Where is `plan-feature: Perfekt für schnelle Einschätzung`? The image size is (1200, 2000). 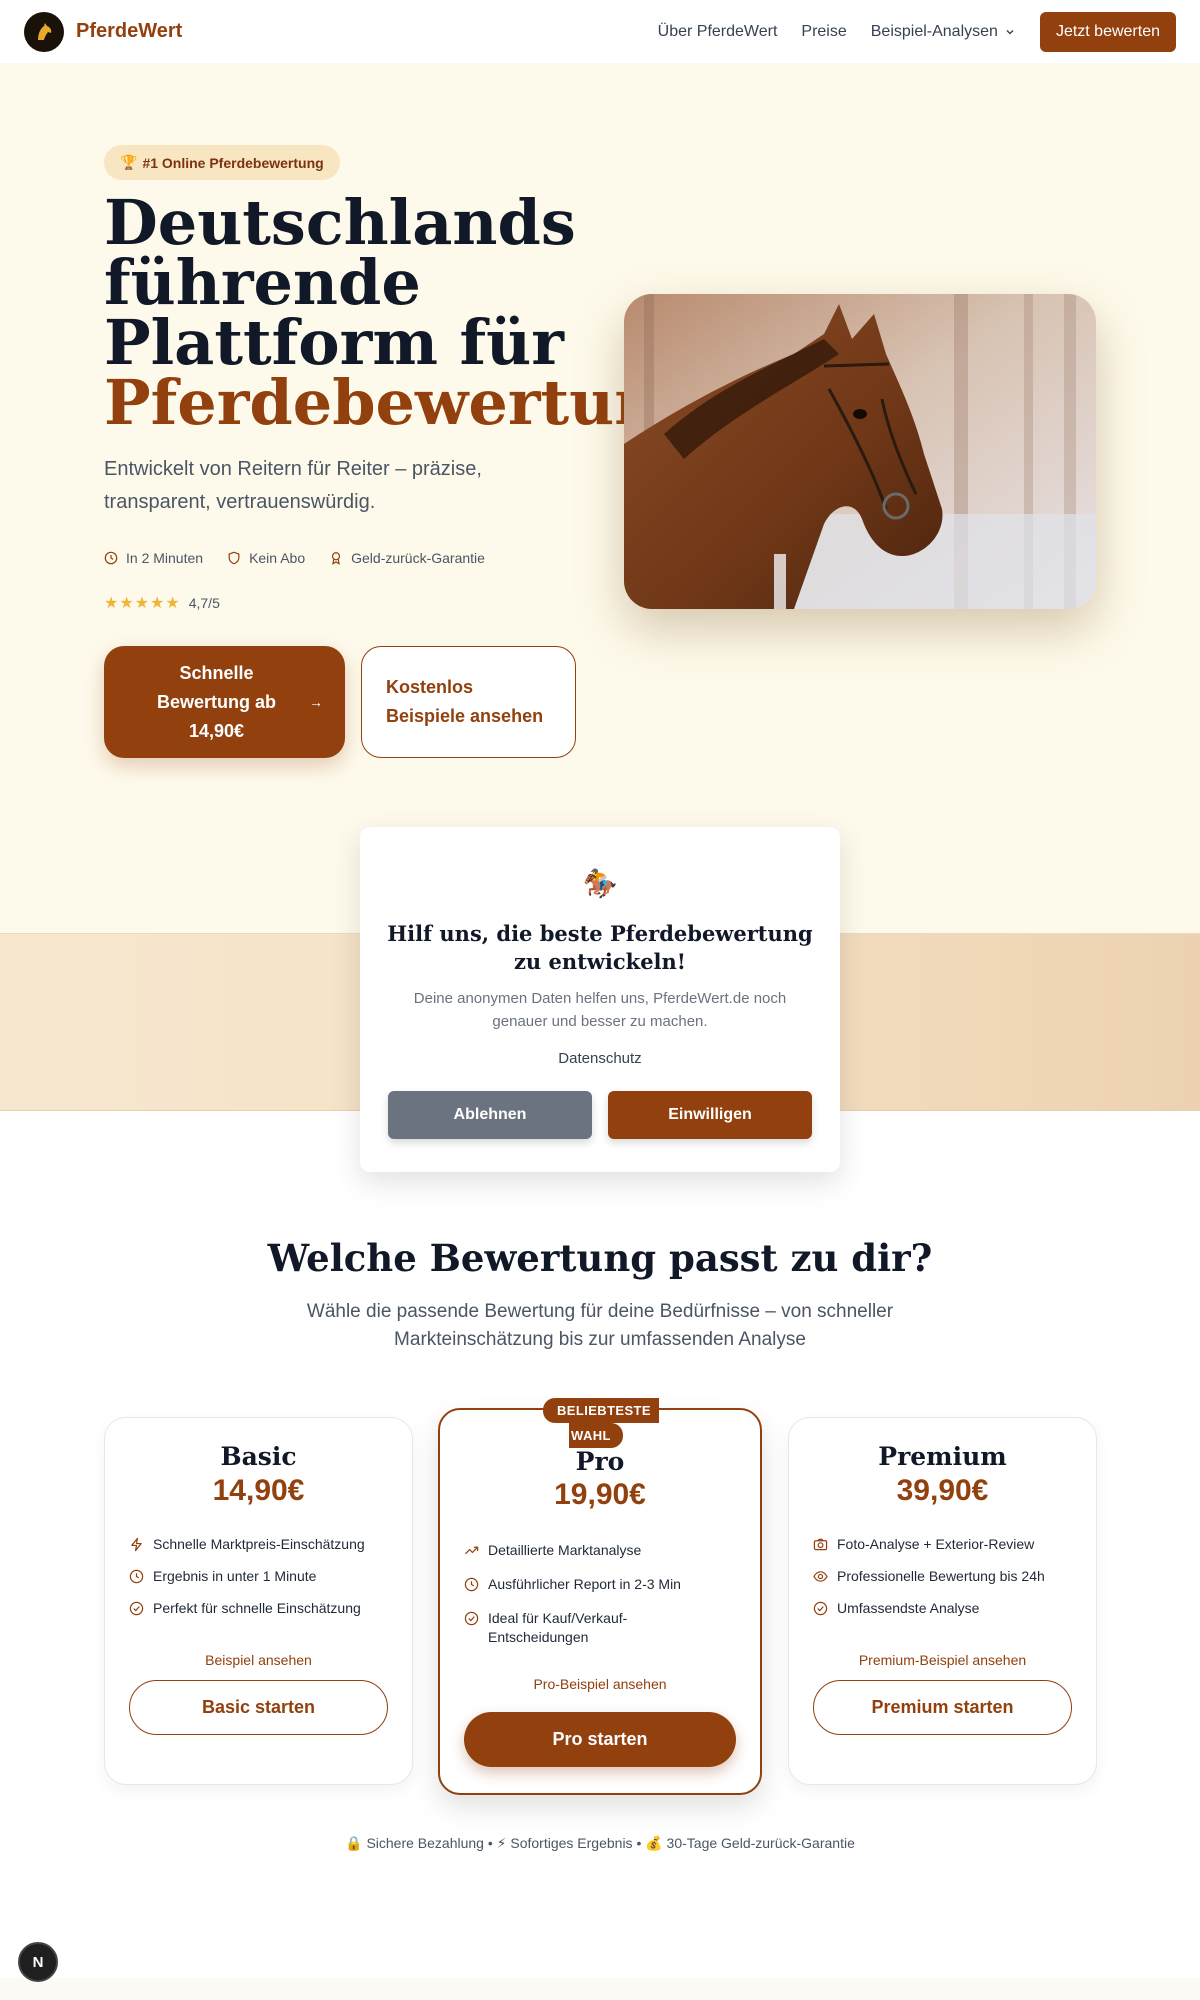
plan-feature: Perfekt für schnelle Einschätzung is located at coordinates (260, 1608).